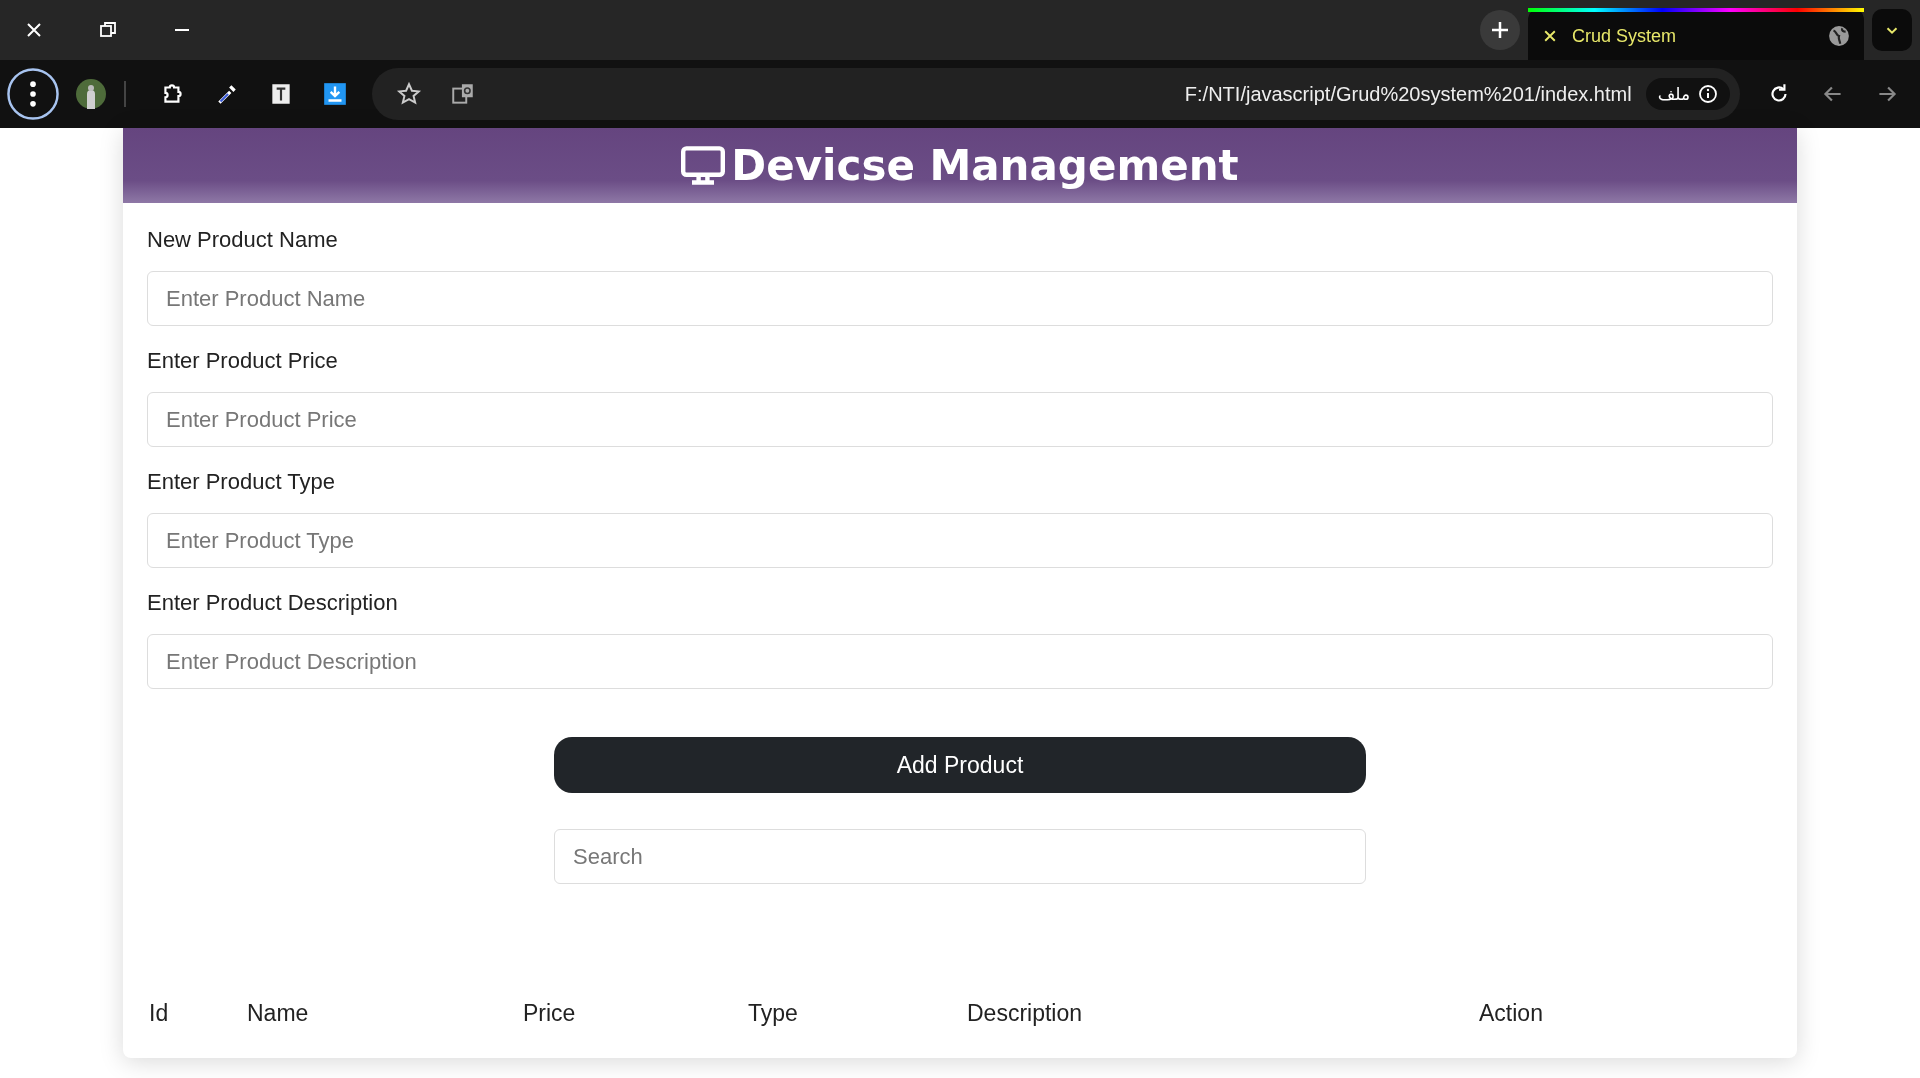 The width and height of the screenshot is (1920, 1078). What do you see at coordinates (1061, 94) in the screenshot?
I see `address-text: F:/NTI/javascript/Grud%20system%201/index.html` at bounding box center [1061, 94].